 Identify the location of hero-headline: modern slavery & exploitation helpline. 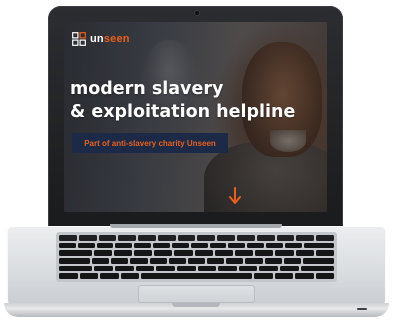
(182, 101).